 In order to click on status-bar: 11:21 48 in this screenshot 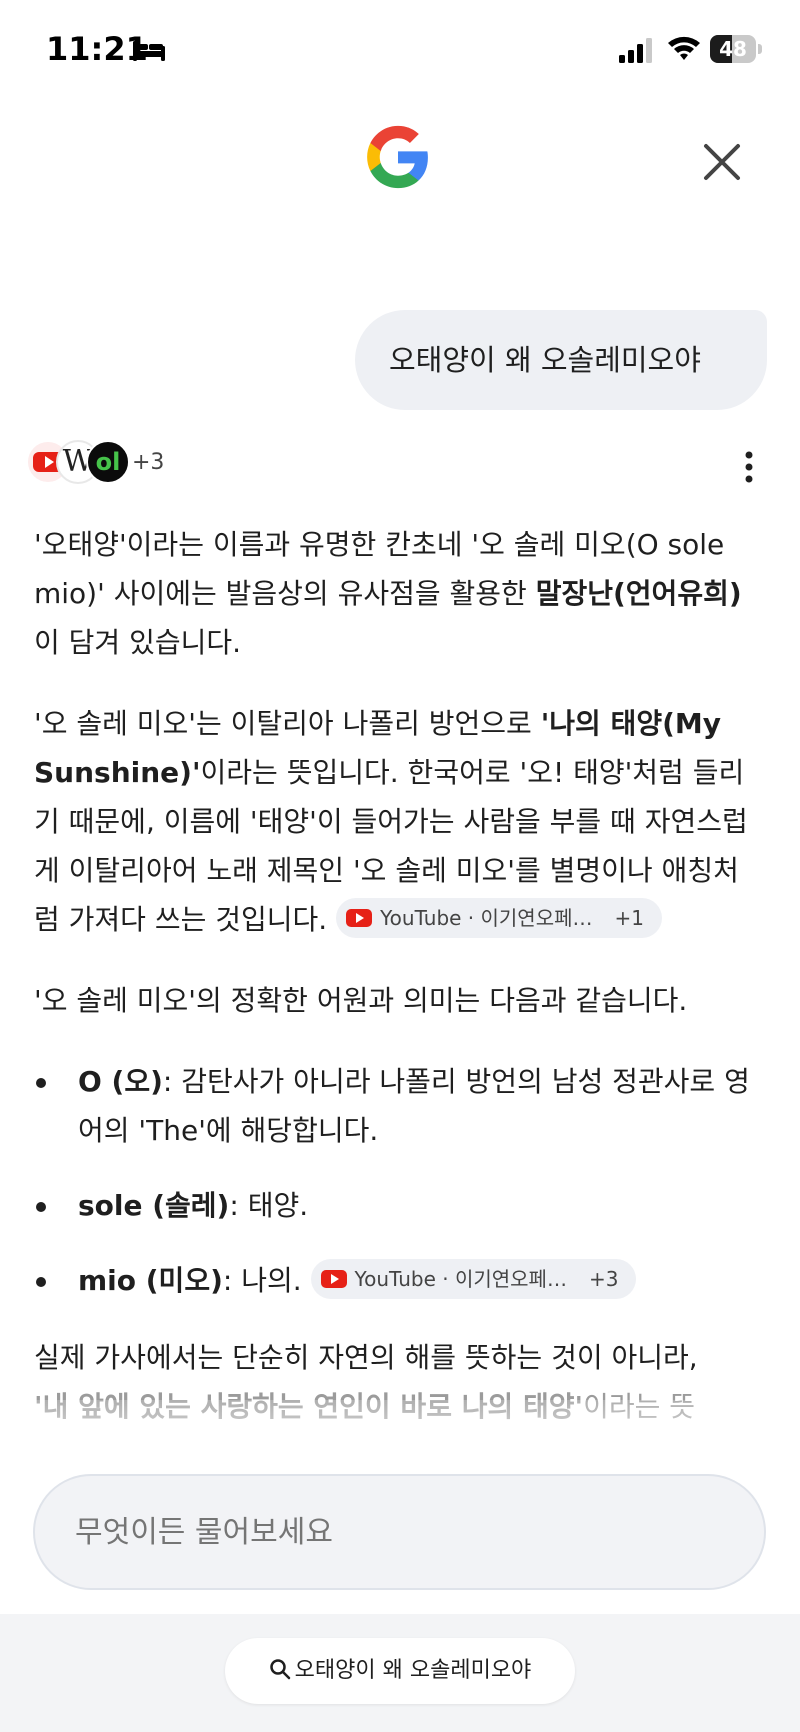, I will do `click(400, 50)`.